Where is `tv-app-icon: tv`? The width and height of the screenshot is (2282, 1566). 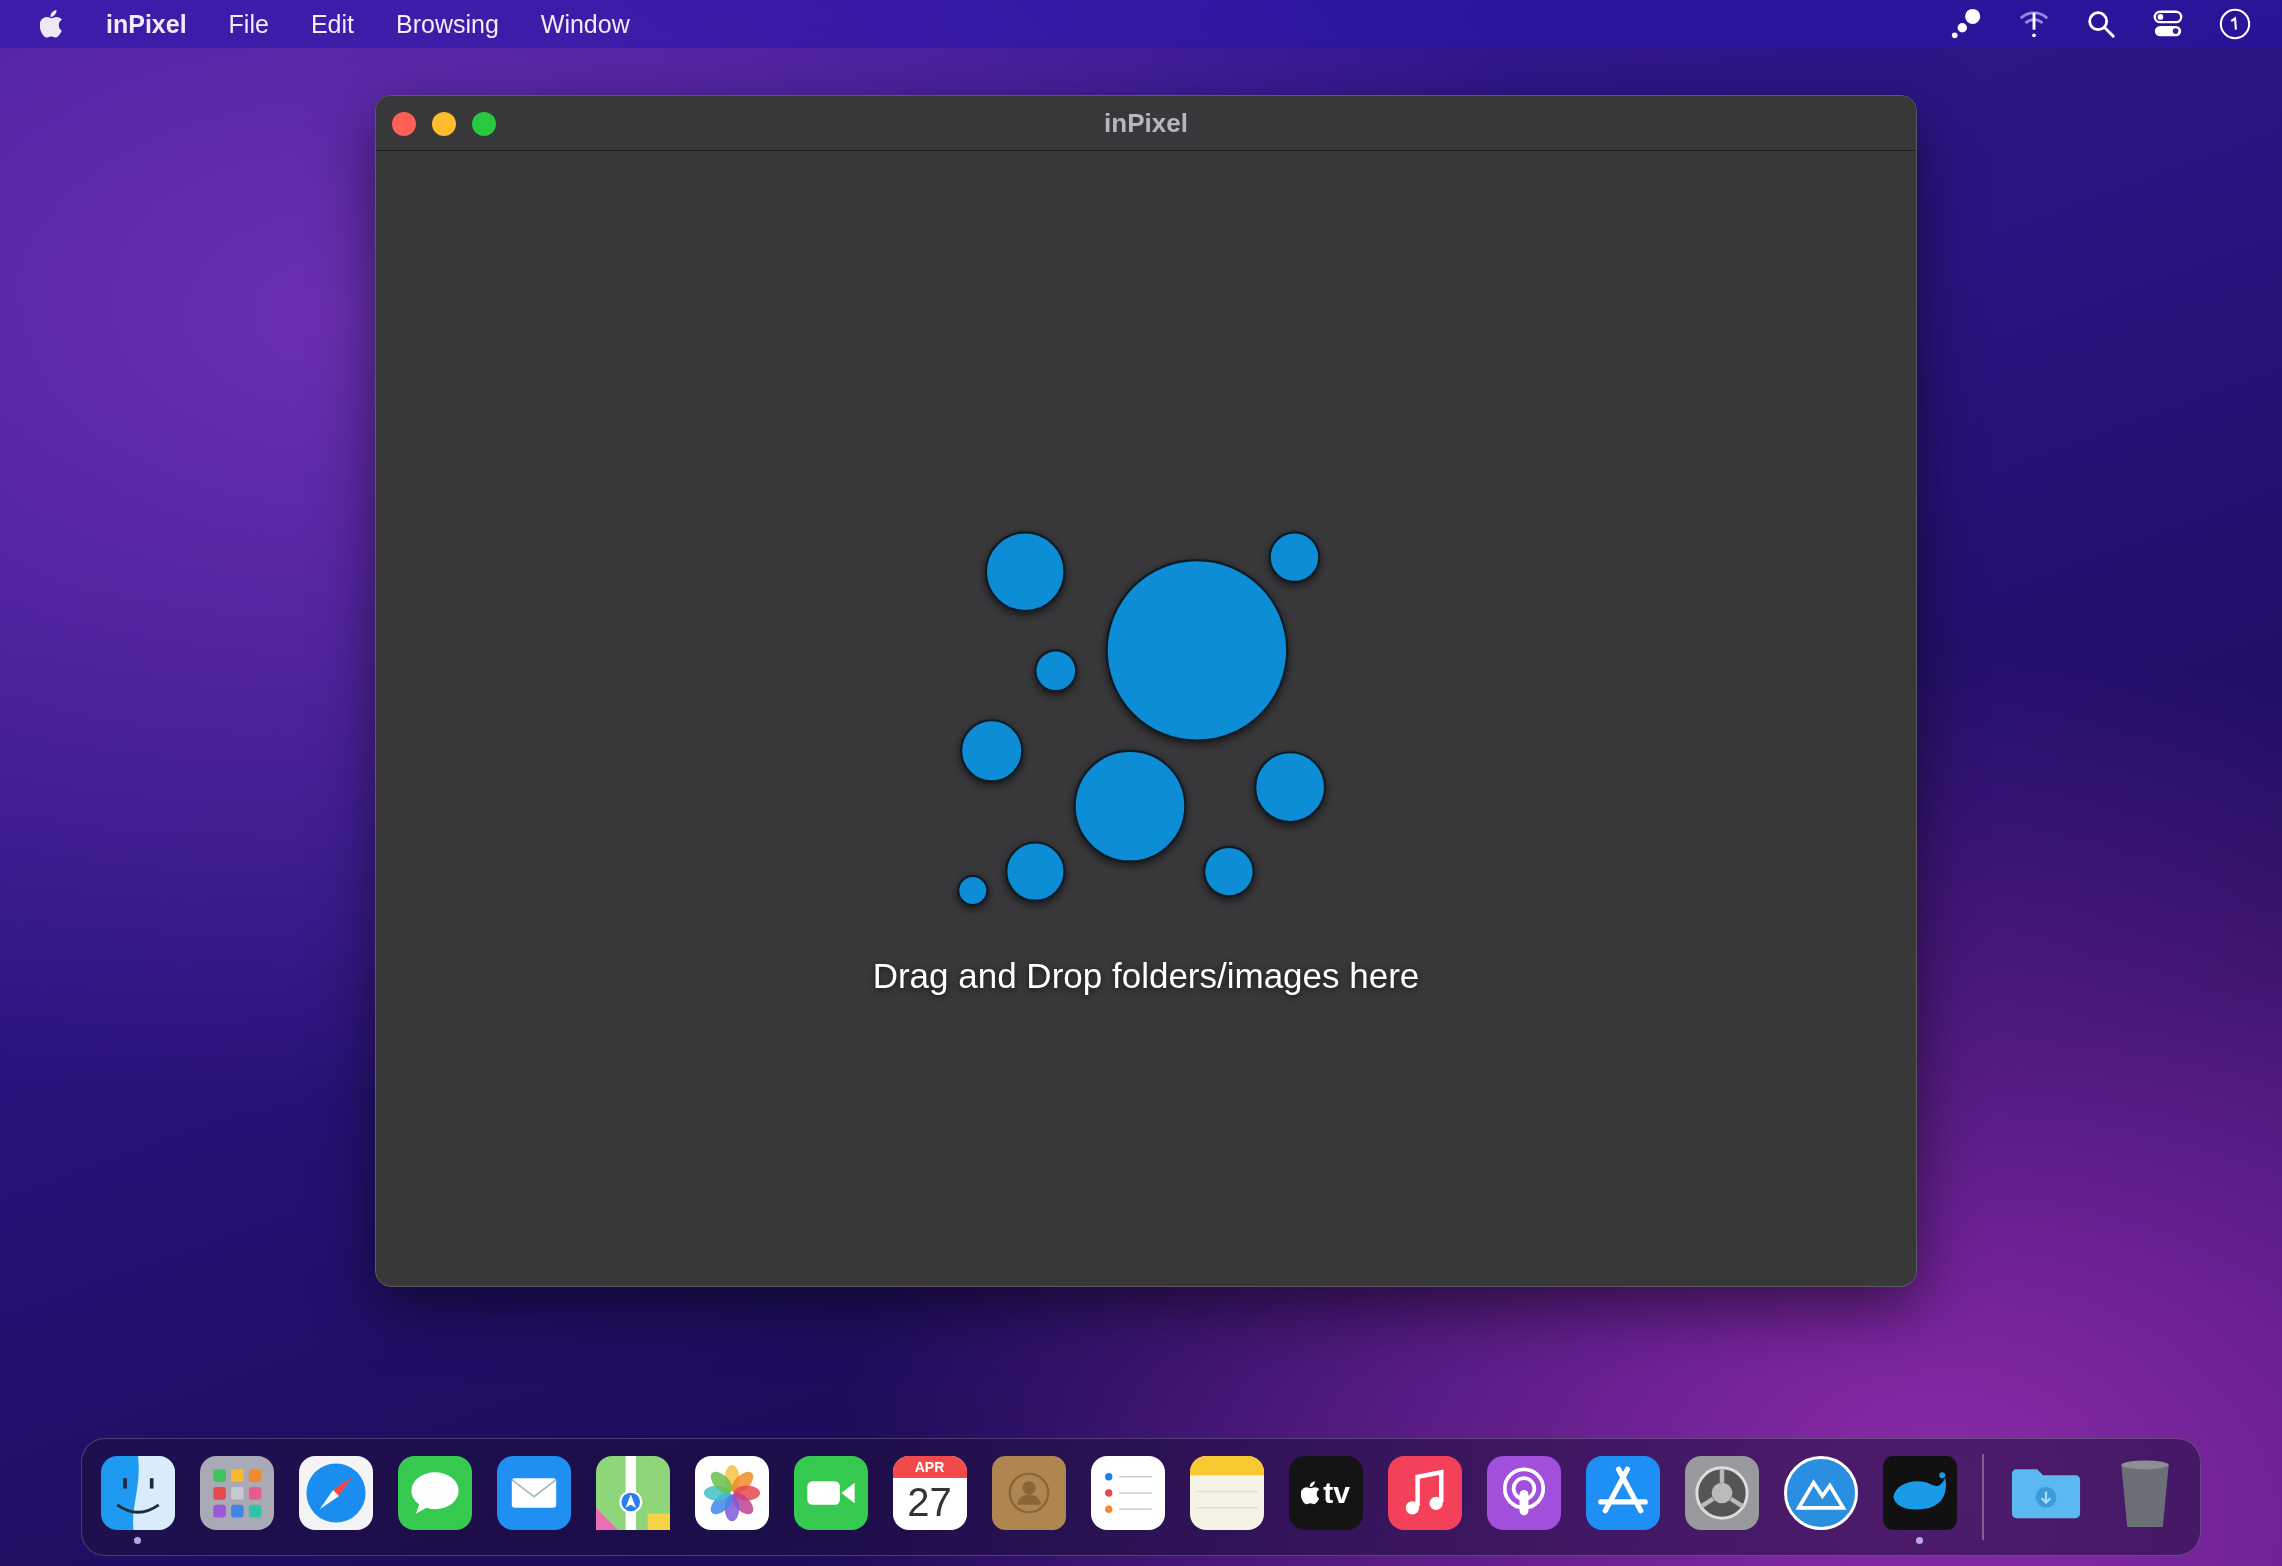 tv-app-icon: tv is located at coordinates (1325, 1493).